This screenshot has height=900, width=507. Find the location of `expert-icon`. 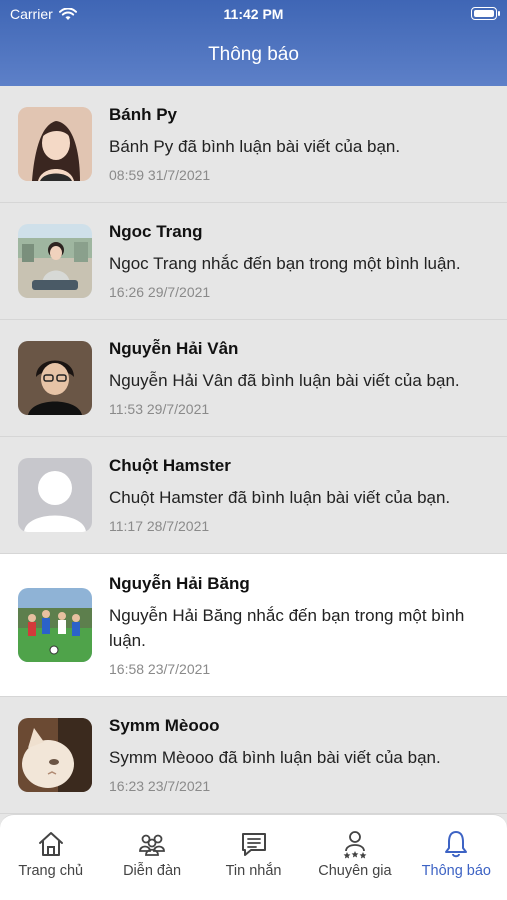

expert-icon is located at coordinates (355, 845).